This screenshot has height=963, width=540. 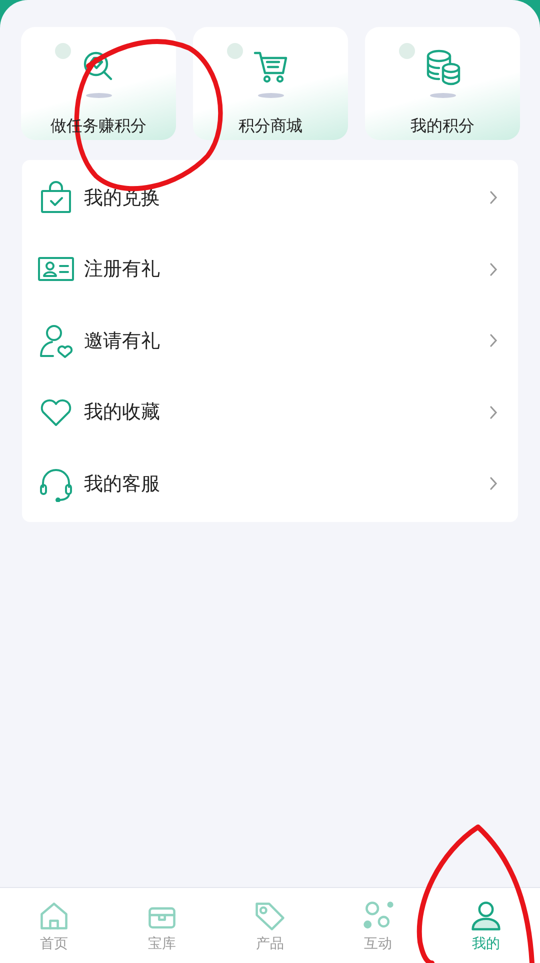 I want to click on menu-item: 注册有礼, so click(x=270, y=269).